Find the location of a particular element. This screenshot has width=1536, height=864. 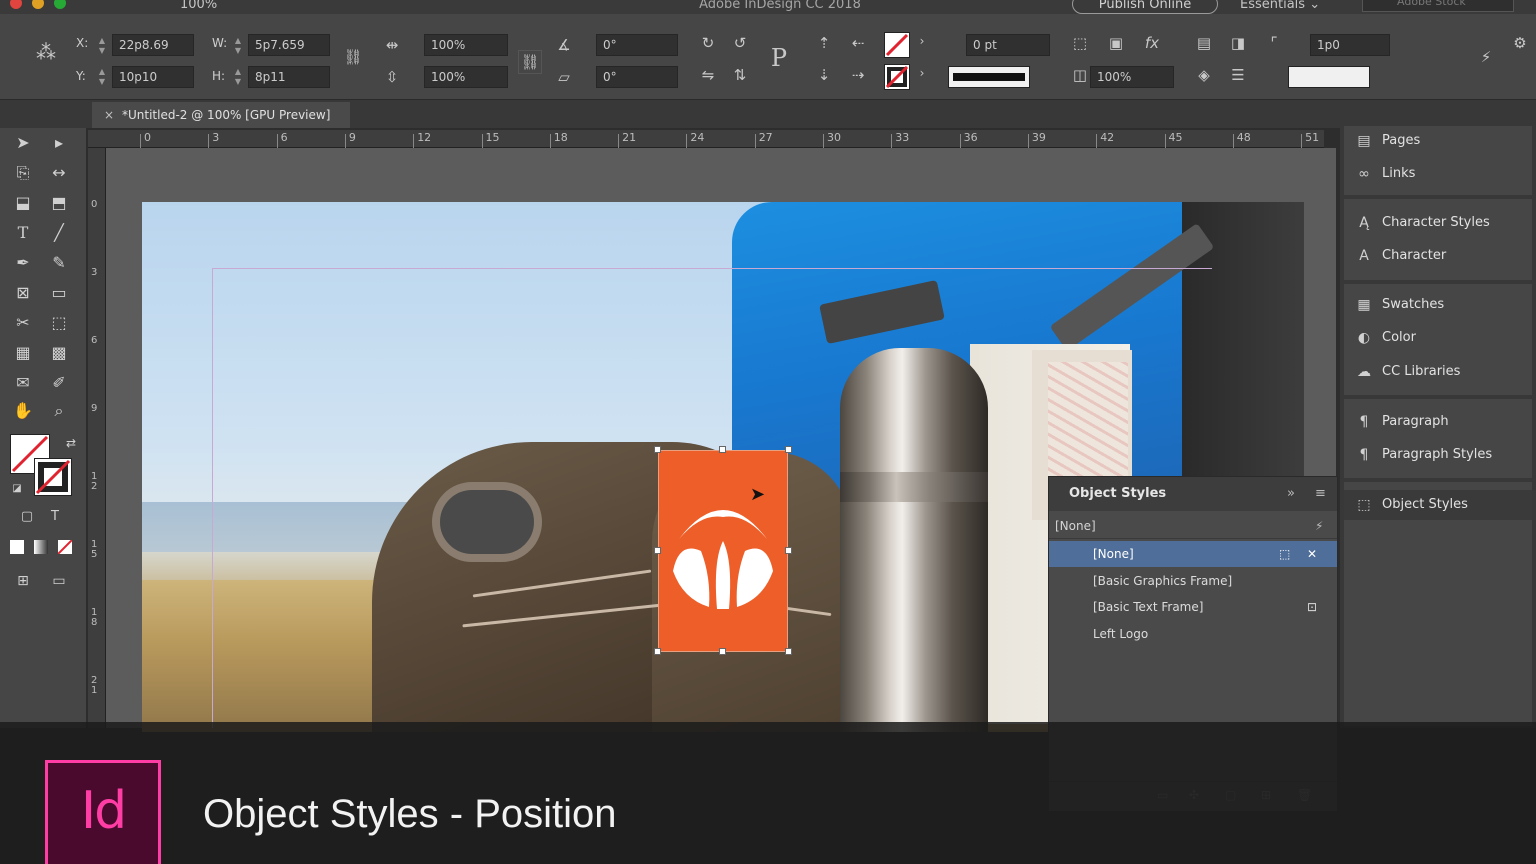

close-window-icon is located at coordinates (16, 4).